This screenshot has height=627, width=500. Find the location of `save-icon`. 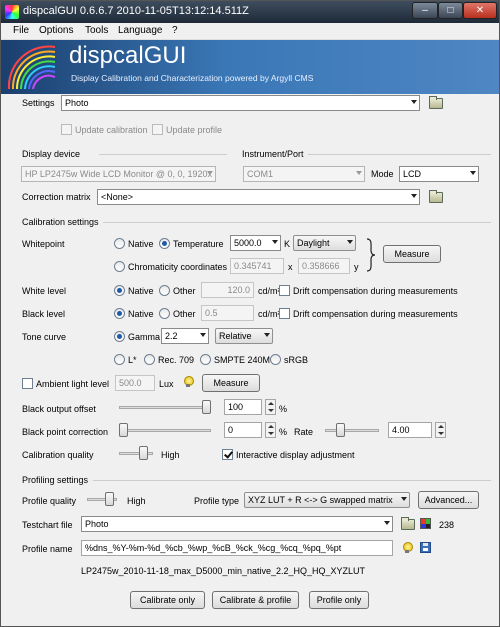

save-icon is located at coordinates (425, 547).